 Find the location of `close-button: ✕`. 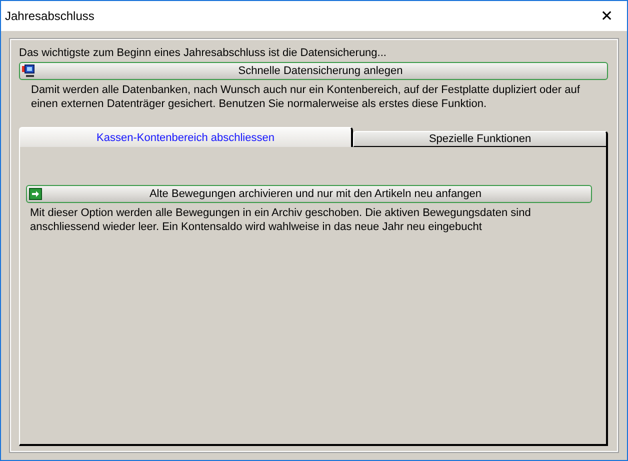

close-button: ✕ is located at coordinates (607, 16).